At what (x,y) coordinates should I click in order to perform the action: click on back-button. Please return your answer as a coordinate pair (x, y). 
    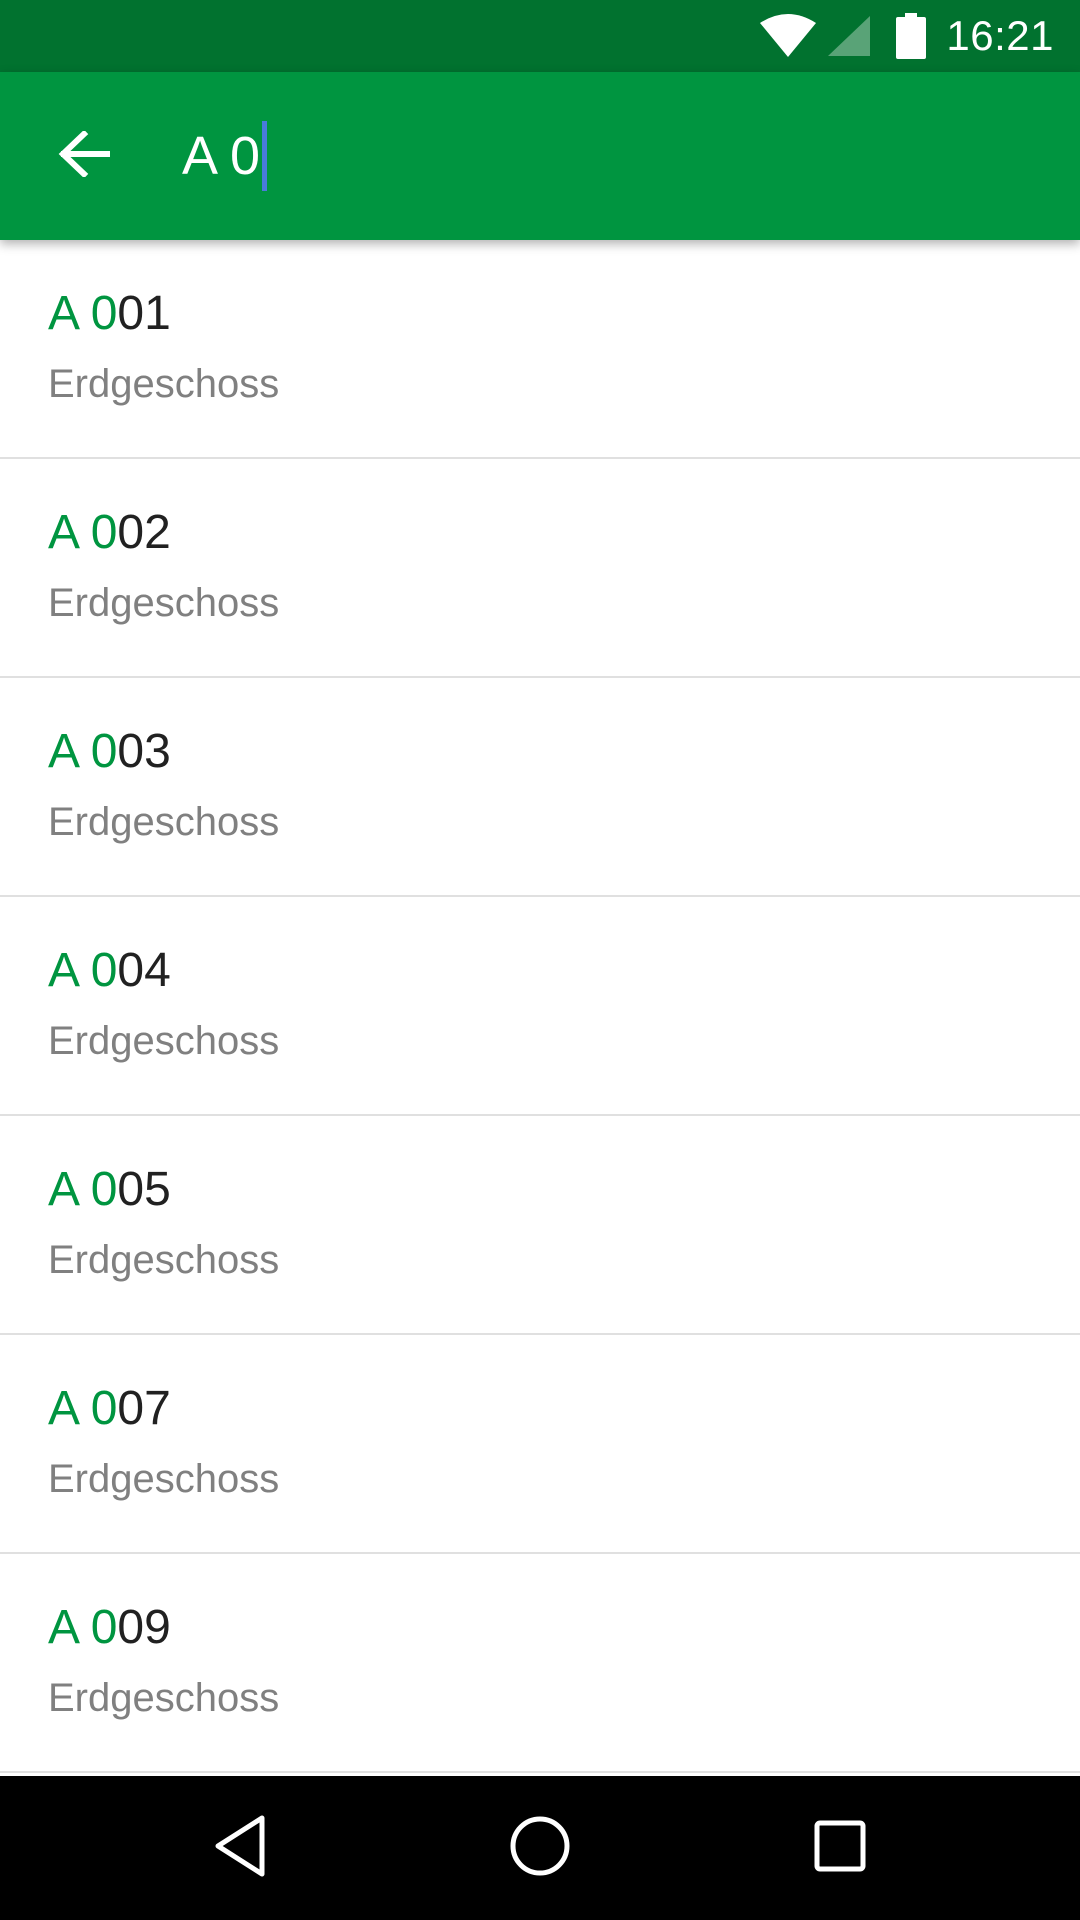
    Looking at the image, I should click on (84, 156).